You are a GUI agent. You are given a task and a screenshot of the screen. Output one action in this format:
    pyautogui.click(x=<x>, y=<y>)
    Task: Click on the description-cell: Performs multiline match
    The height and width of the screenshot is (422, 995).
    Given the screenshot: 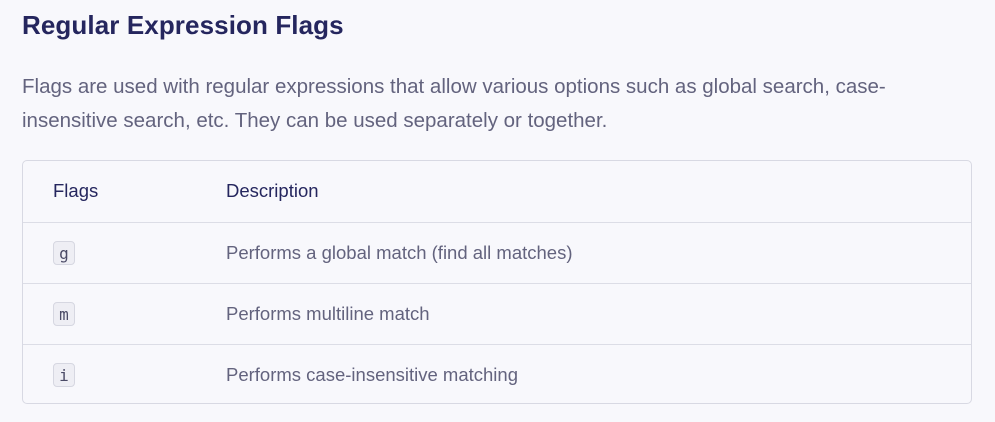 What is the action you would take?
    pyautogui.click(x=328, y=313)
    